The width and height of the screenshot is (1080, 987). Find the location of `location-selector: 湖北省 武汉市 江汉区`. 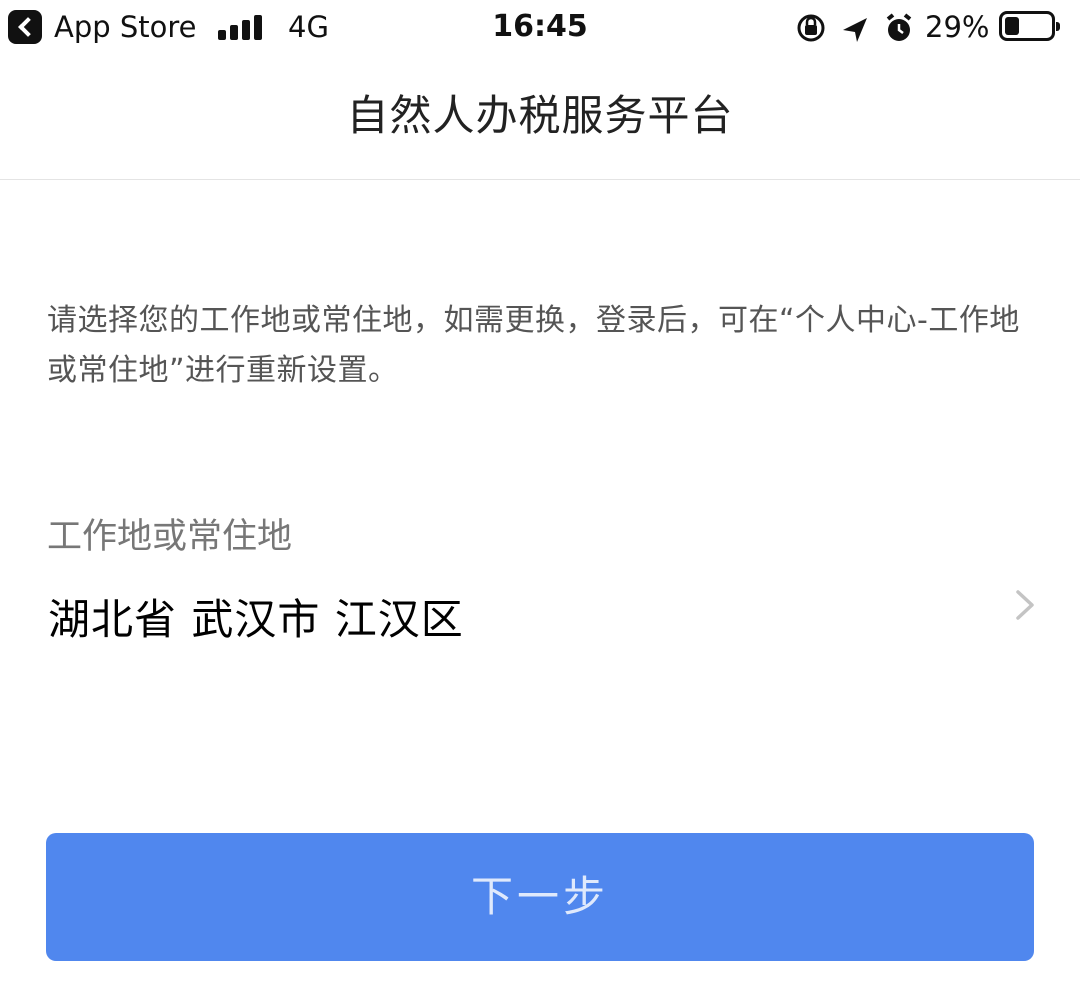

location-selector: 湖北省 武汉市 江汉区 is located at coordinates (540, 622).